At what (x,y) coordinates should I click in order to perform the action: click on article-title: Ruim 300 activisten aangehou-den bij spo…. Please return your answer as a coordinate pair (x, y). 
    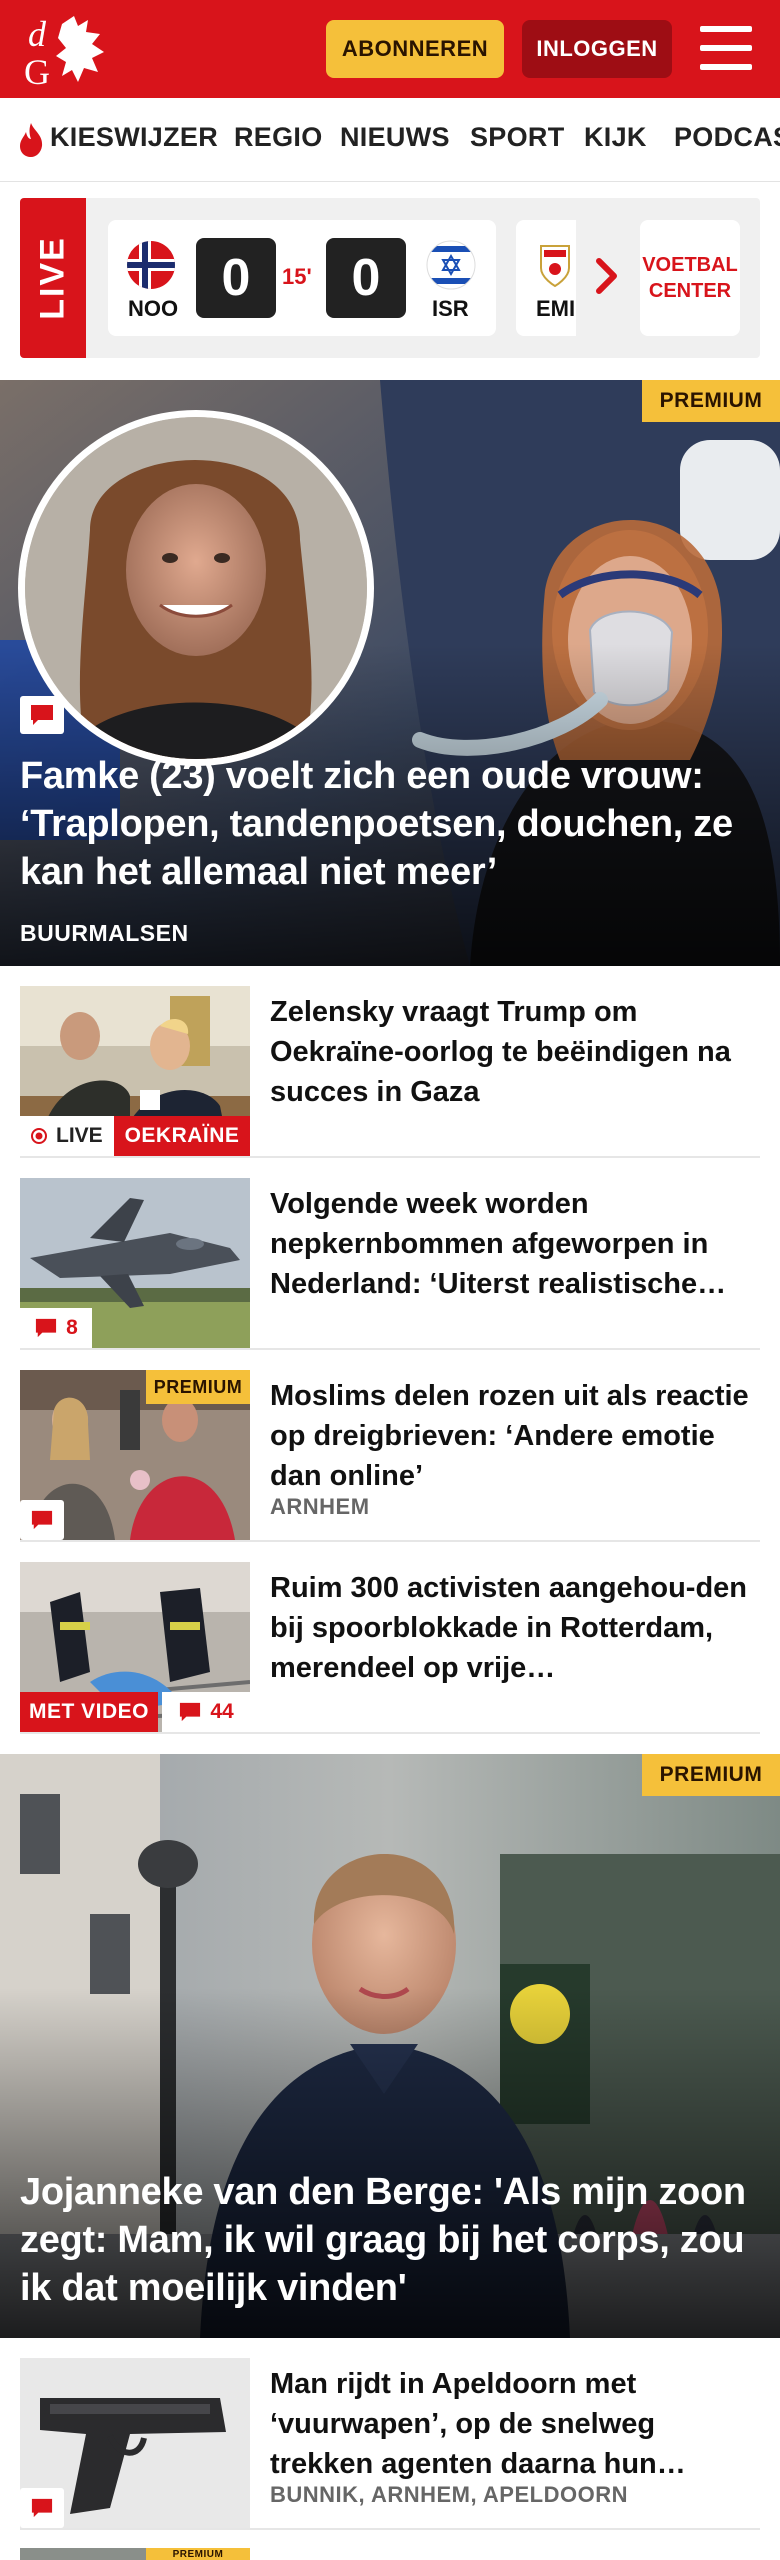
    Looking at the image, I should click on (515, 1628).